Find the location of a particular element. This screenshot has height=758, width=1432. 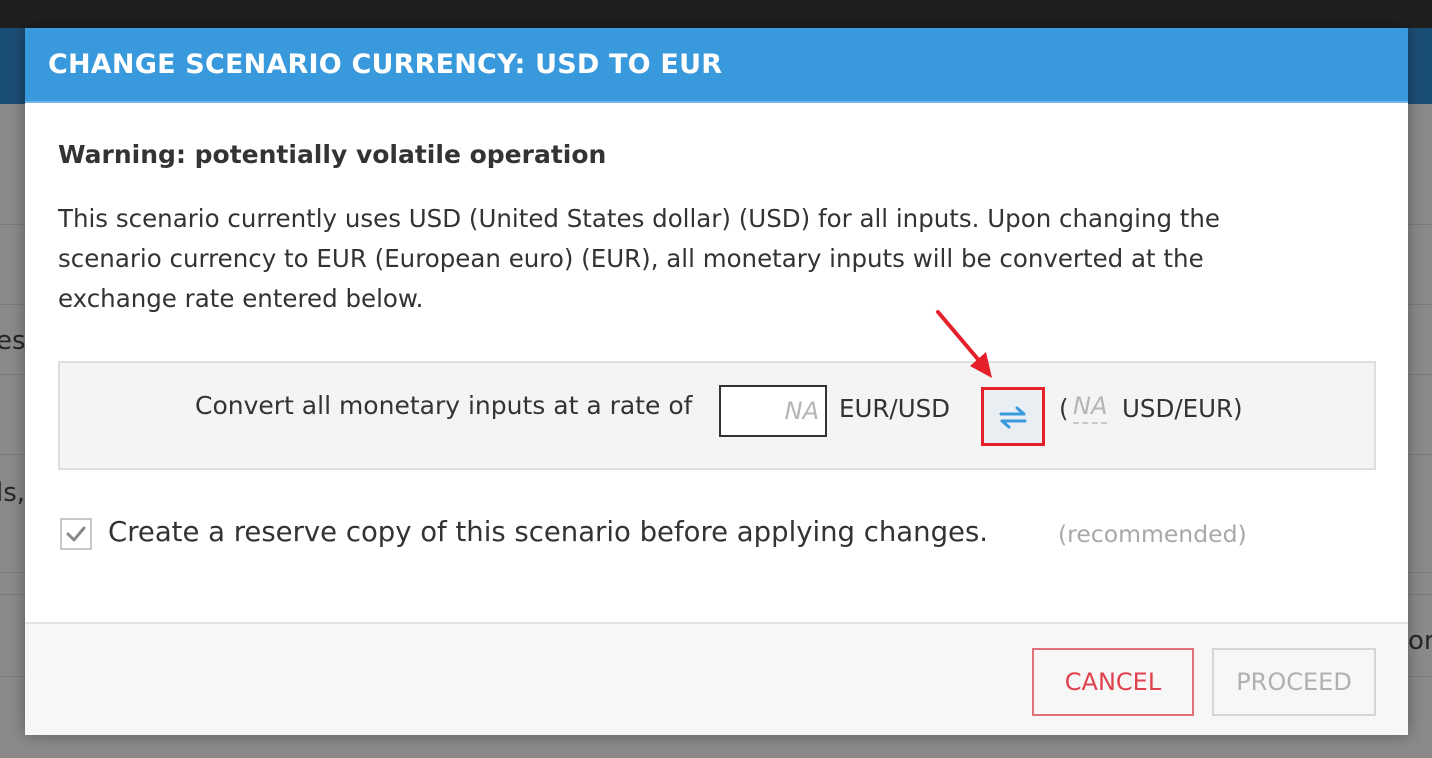

background-text-fragment: or is located at coordinates (1420, 641).